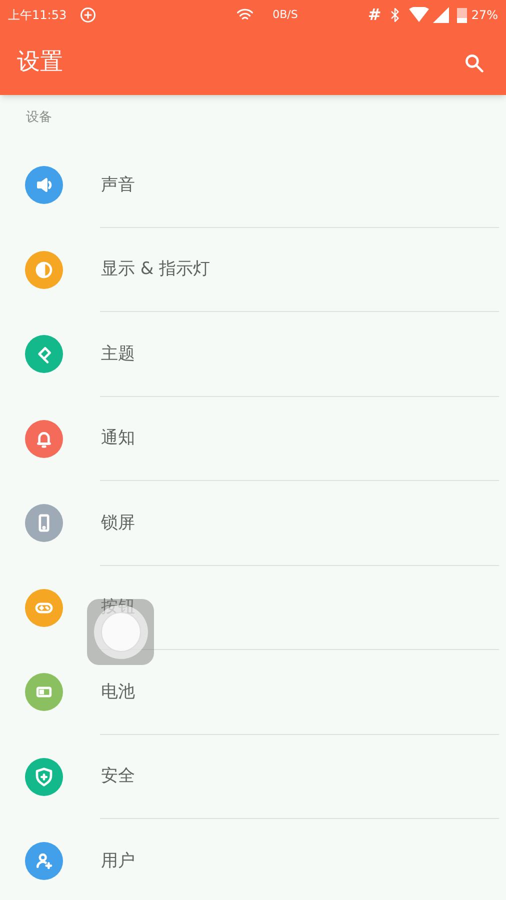 This screenshot has width=506, height=900. What do you see at coordinates (253, 692) in the screenshot?
I see `settings-item: 电池` at bounding box center [253, 692].